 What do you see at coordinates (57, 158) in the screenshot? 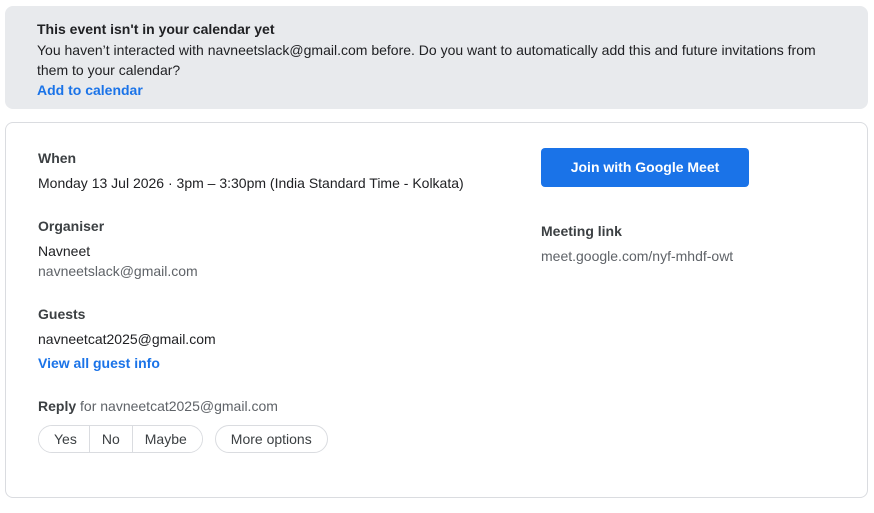
I see `when-label: When` at bounding box center [57, 158].